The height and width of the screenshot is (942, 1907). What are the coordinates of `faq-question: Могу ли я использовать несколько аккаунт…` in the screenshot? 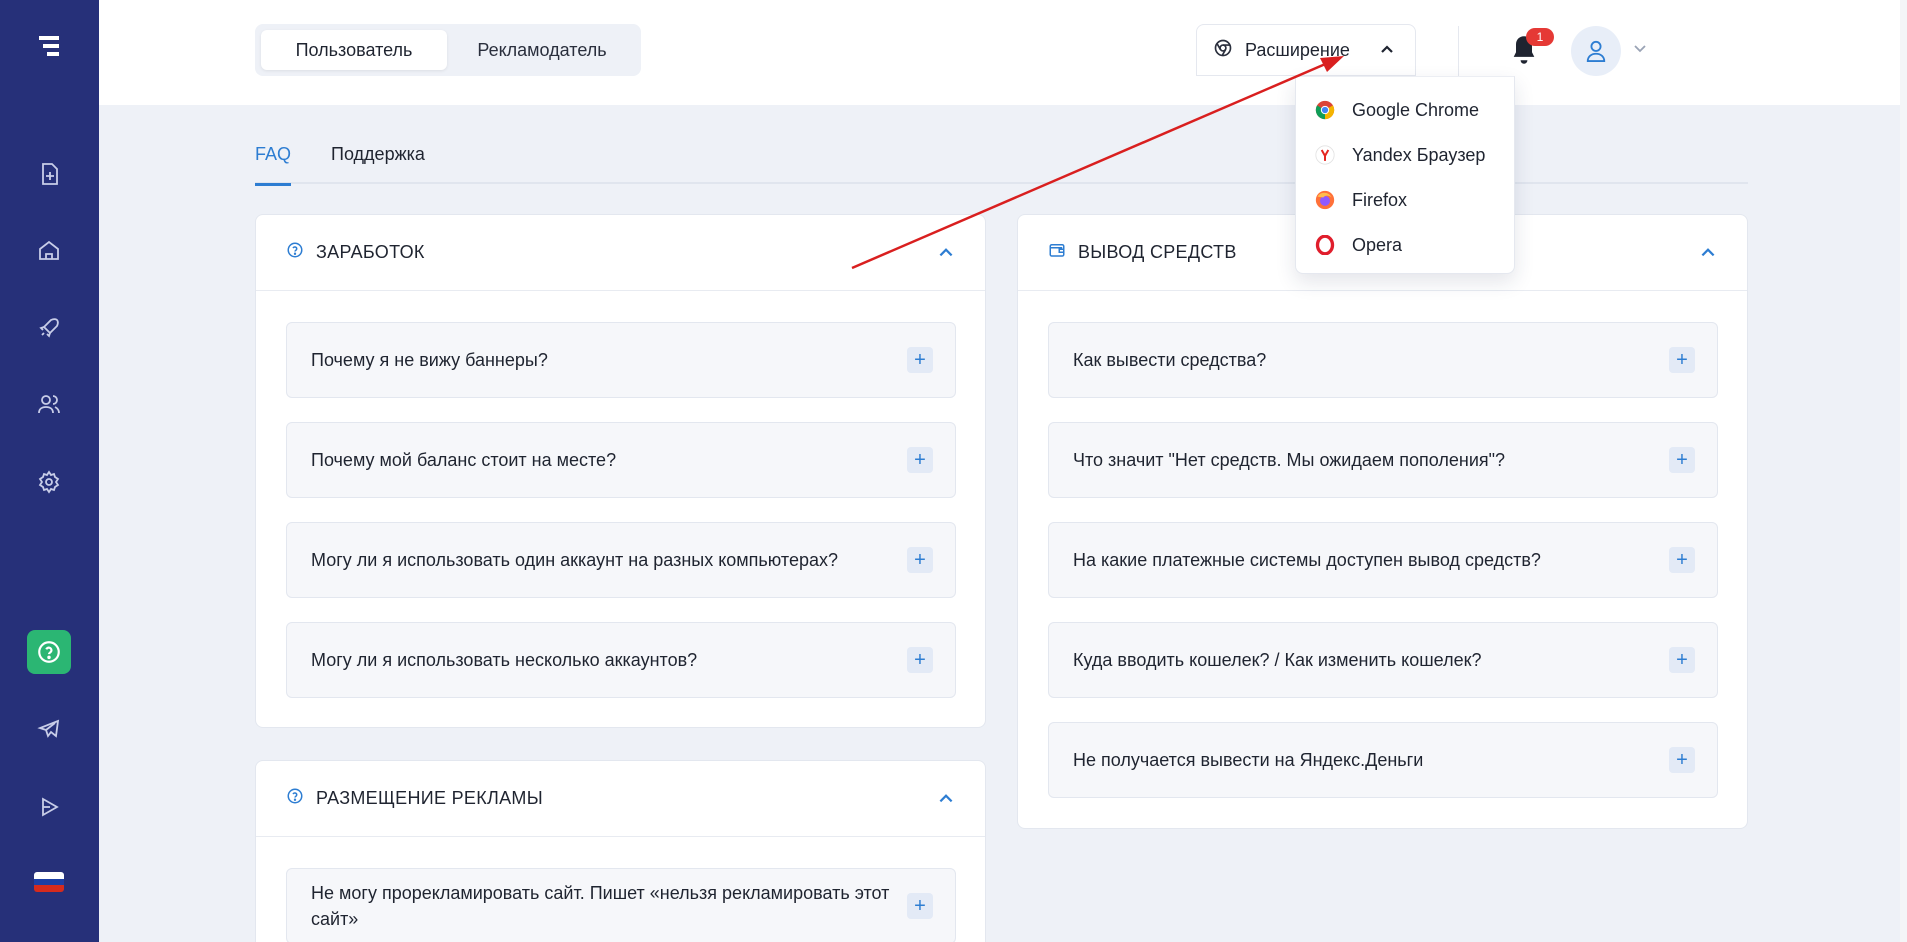 It's located at (621, 660).